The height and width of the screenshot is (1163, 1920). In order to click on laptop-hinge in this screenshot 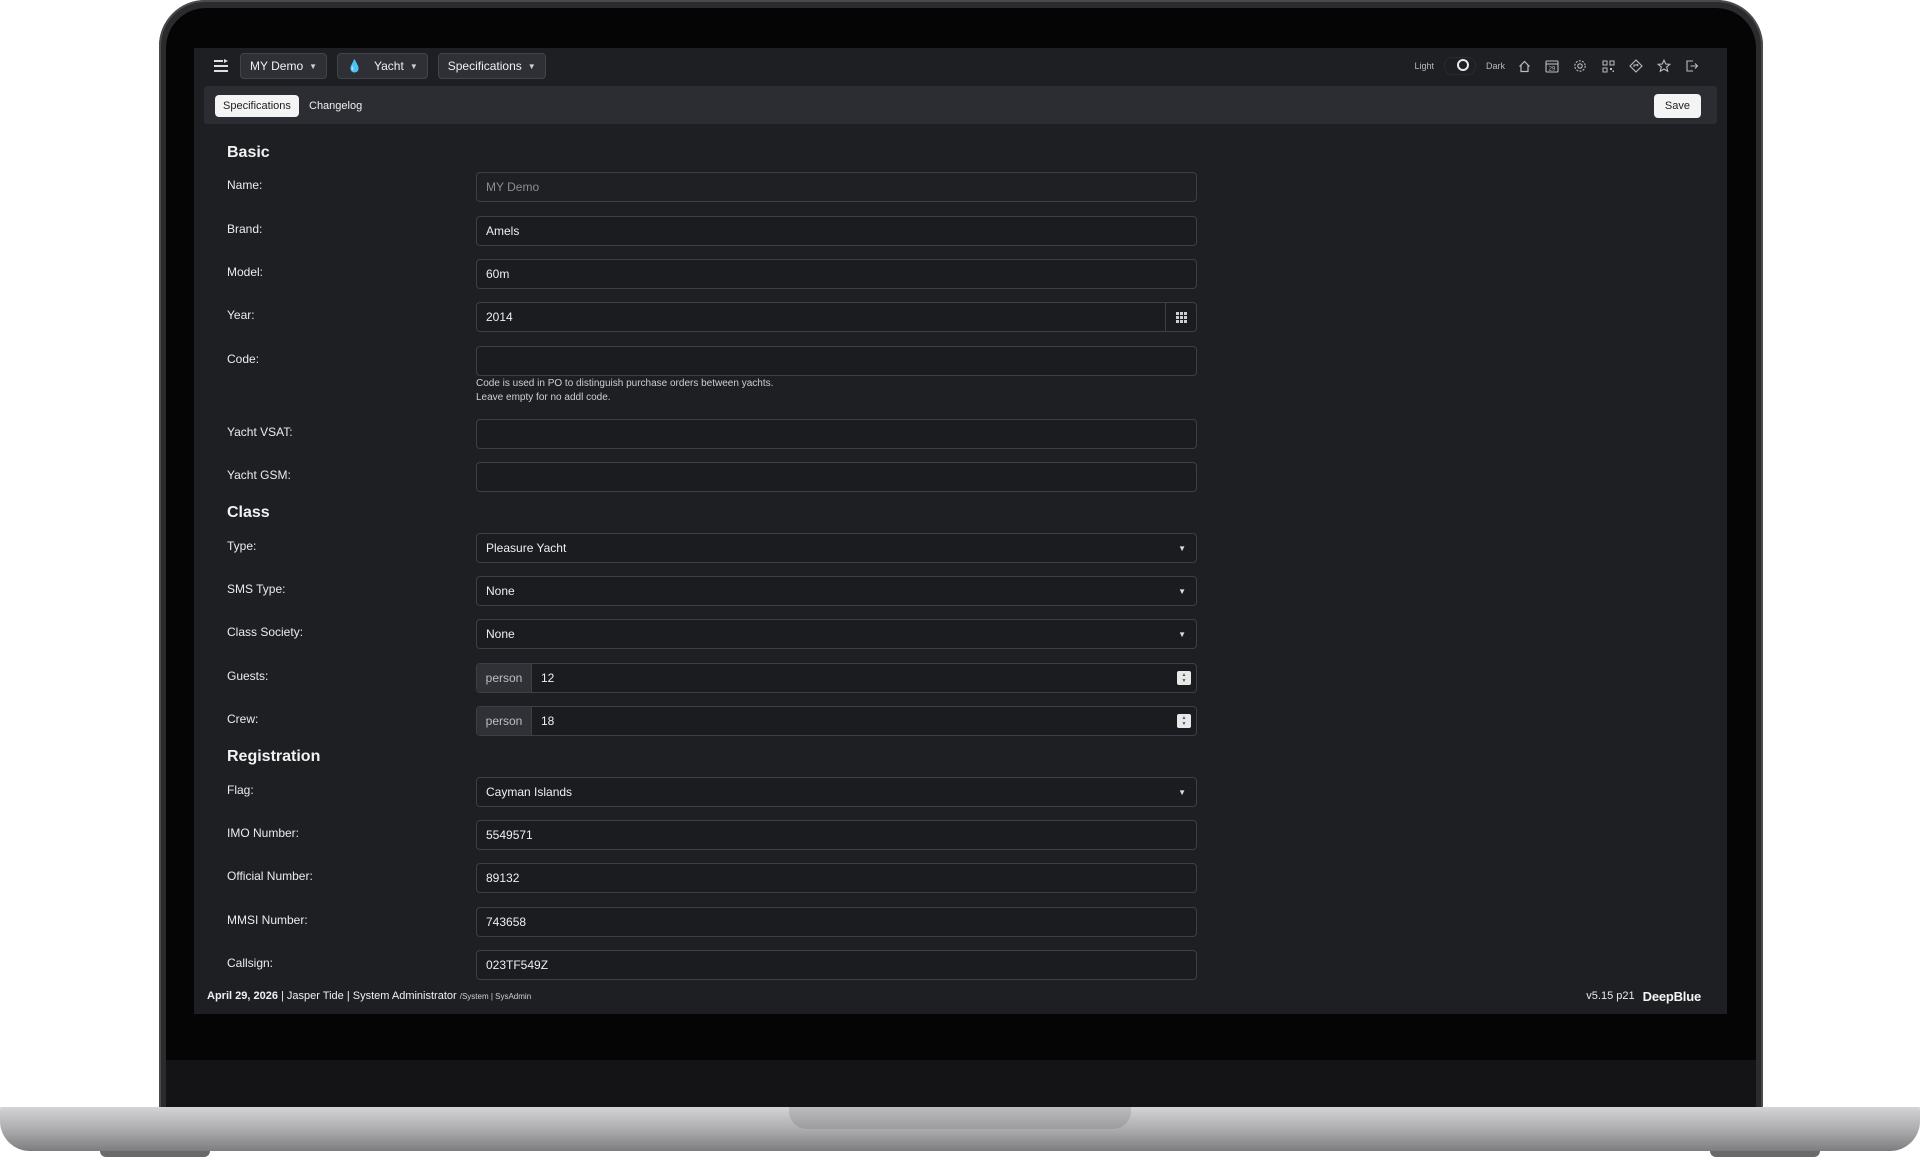, I will do `click(961, 1085)`.